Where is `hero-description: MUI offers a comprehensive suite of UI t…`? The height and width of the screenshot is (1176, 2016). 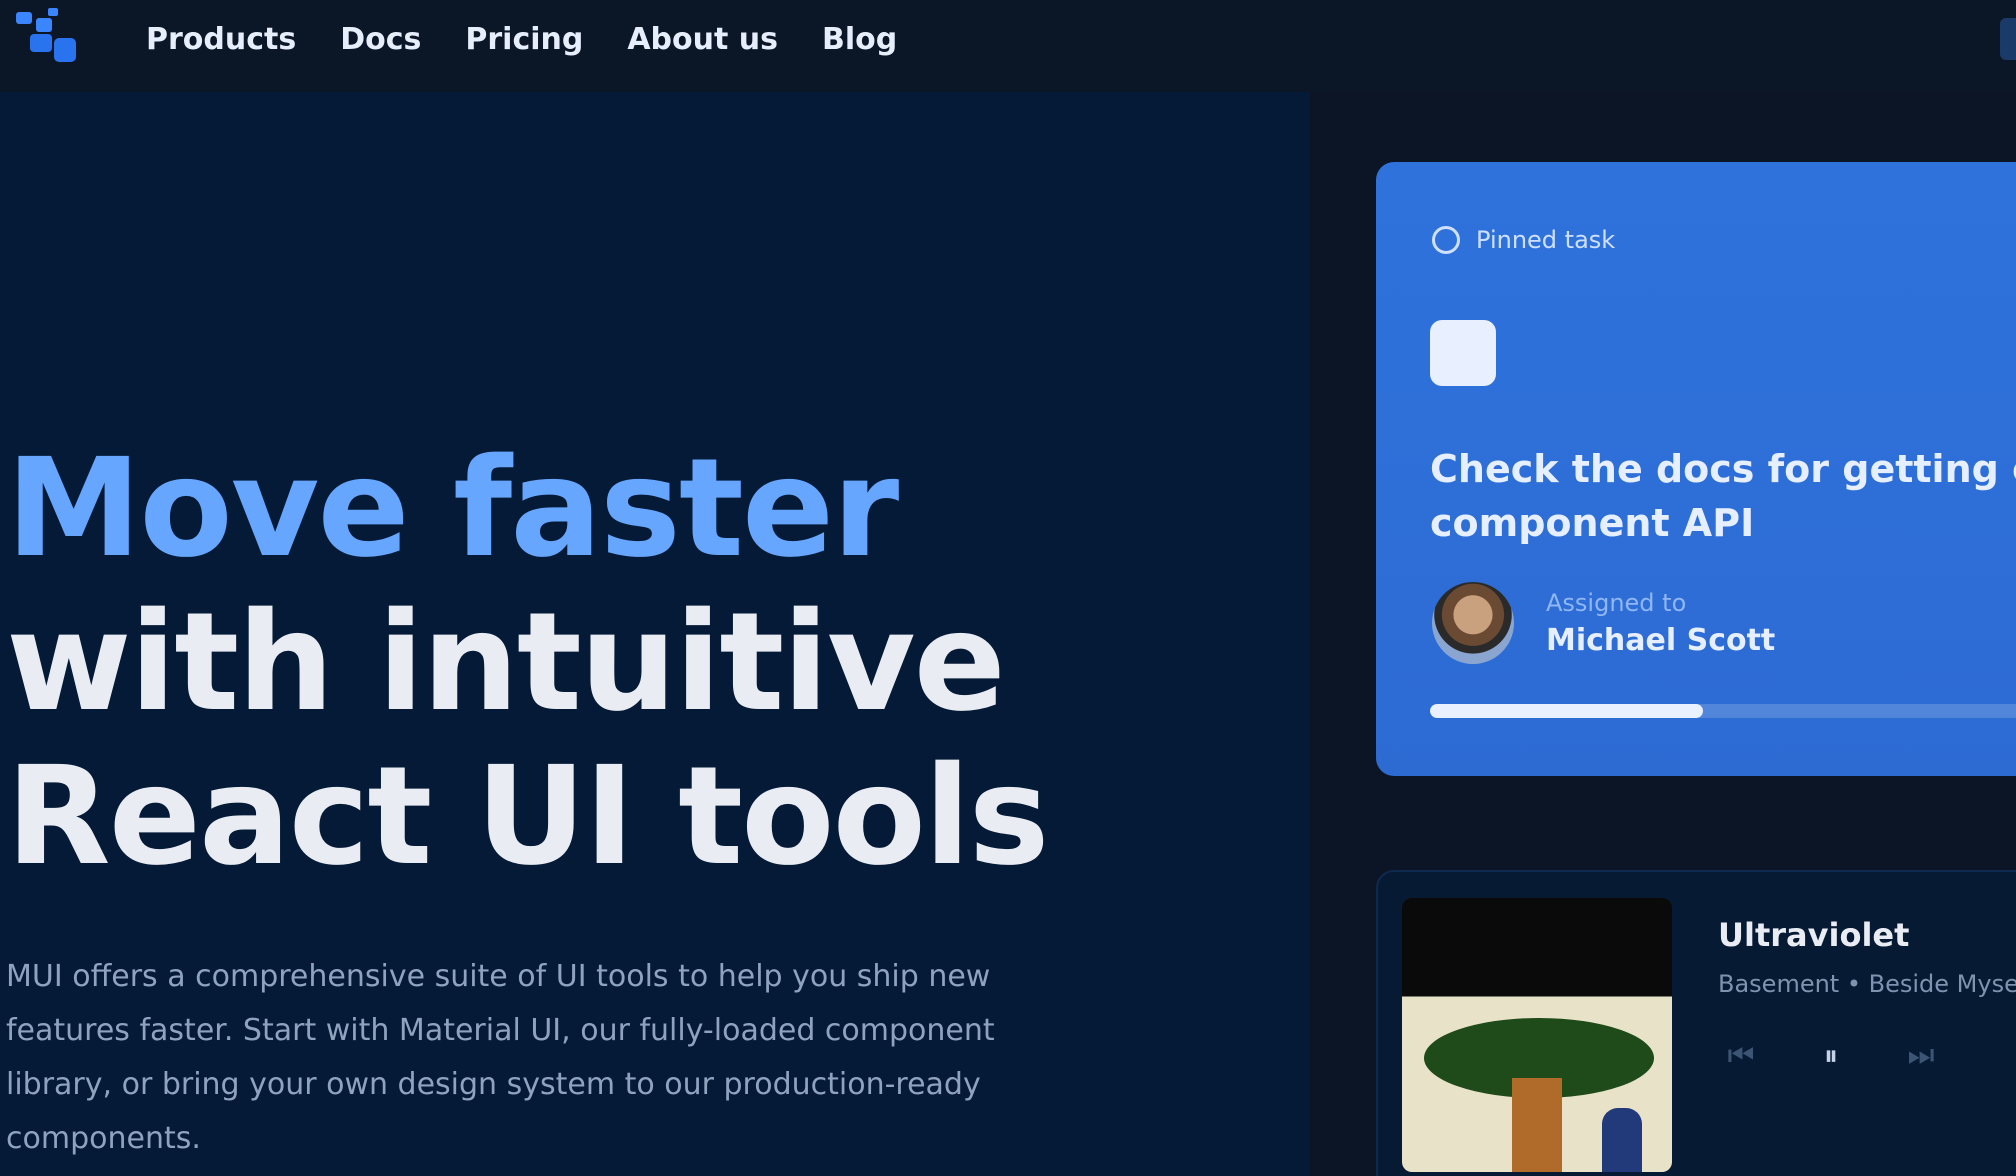
hero-description: MUI offers a comprehensive suite of UI t… is located at coordinates (500, 1057).